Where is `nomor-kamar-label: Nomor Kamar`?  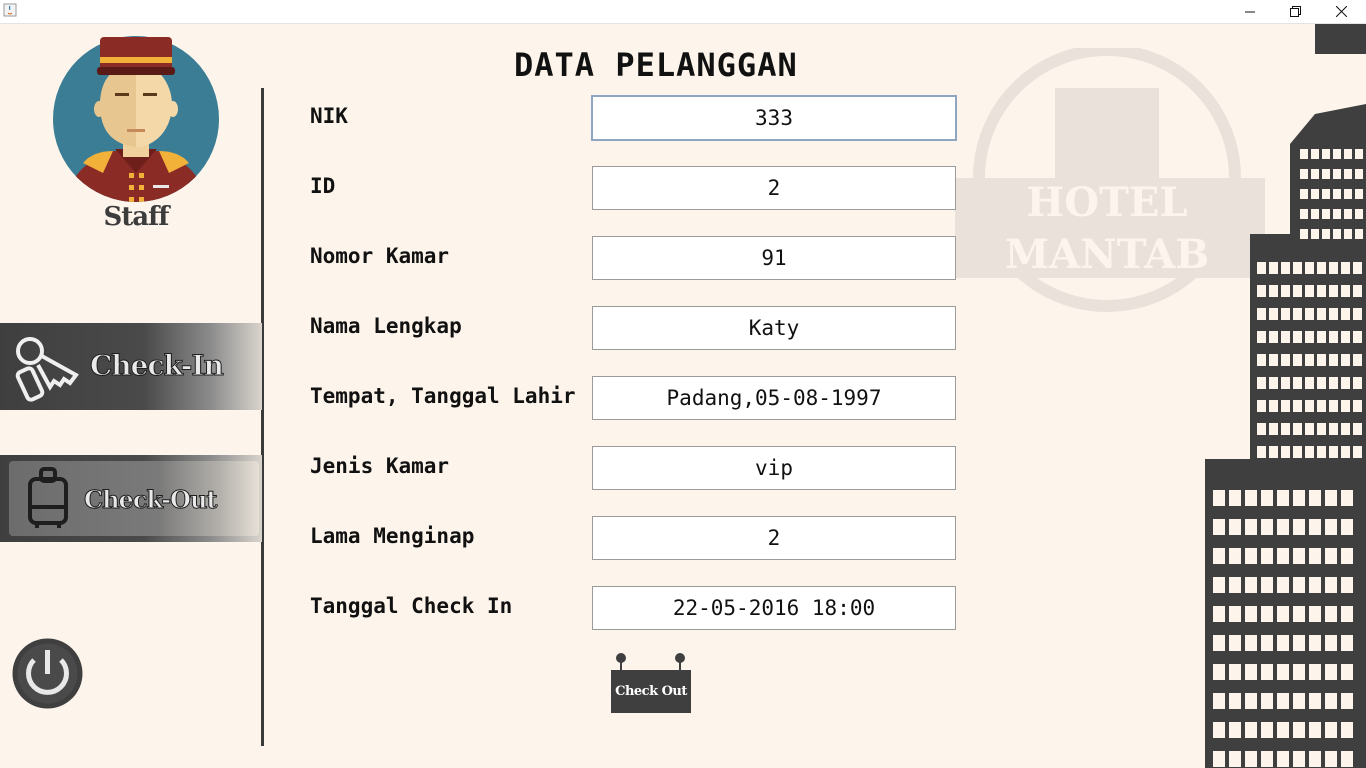
nomor-kamar-label: Nomor Kamar is located at coordinates (380, 256).